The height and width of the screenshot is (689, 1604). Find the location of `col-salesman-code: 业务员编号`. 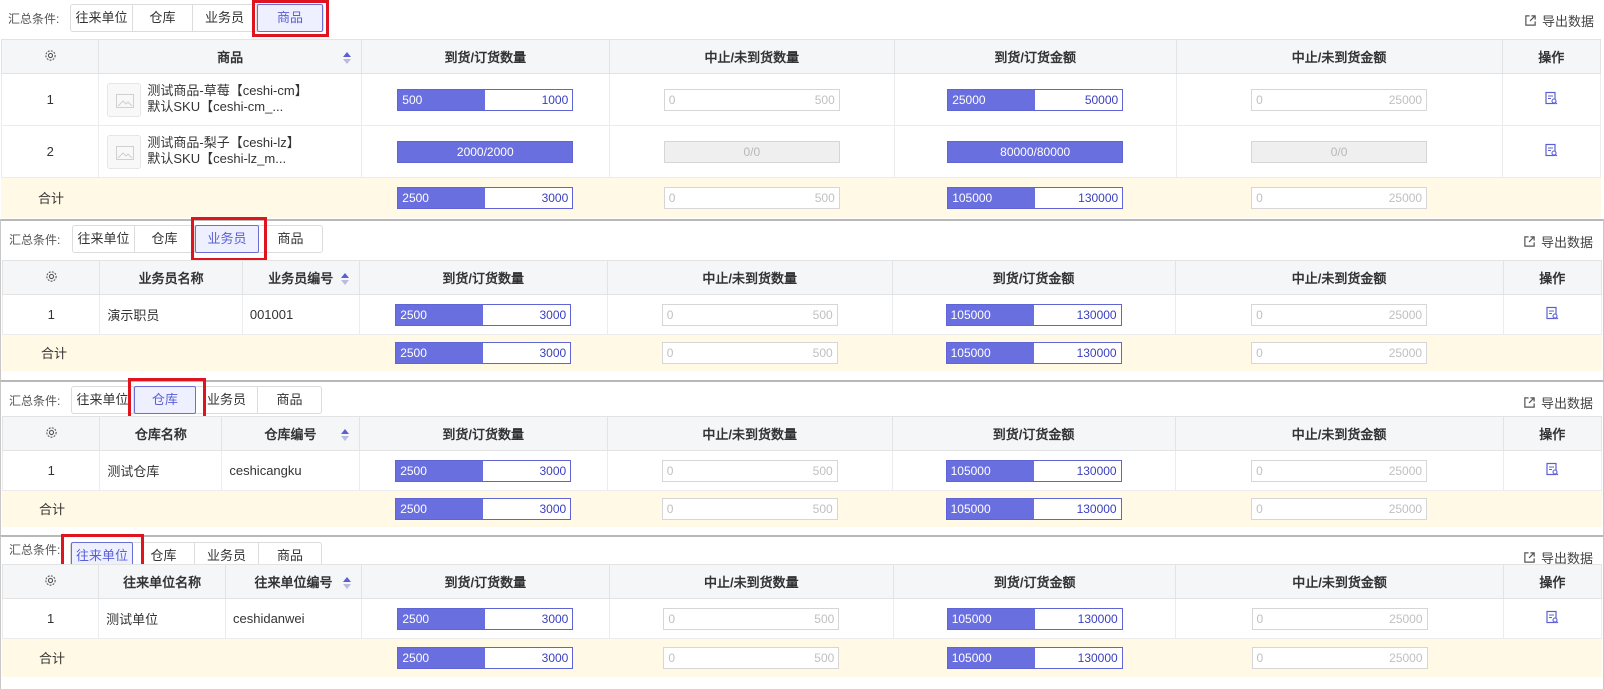

col-salesman-code: 业务员编号 is located at coordinates (300, 277).